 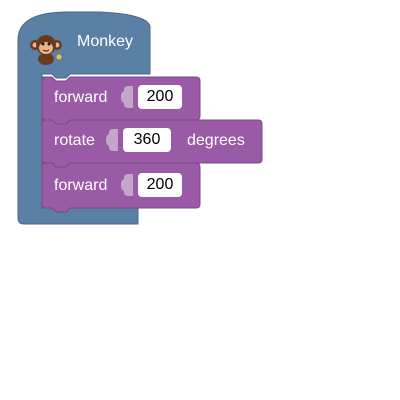 I want to click on distance-input-2: 200, so click(x=160, y=185).